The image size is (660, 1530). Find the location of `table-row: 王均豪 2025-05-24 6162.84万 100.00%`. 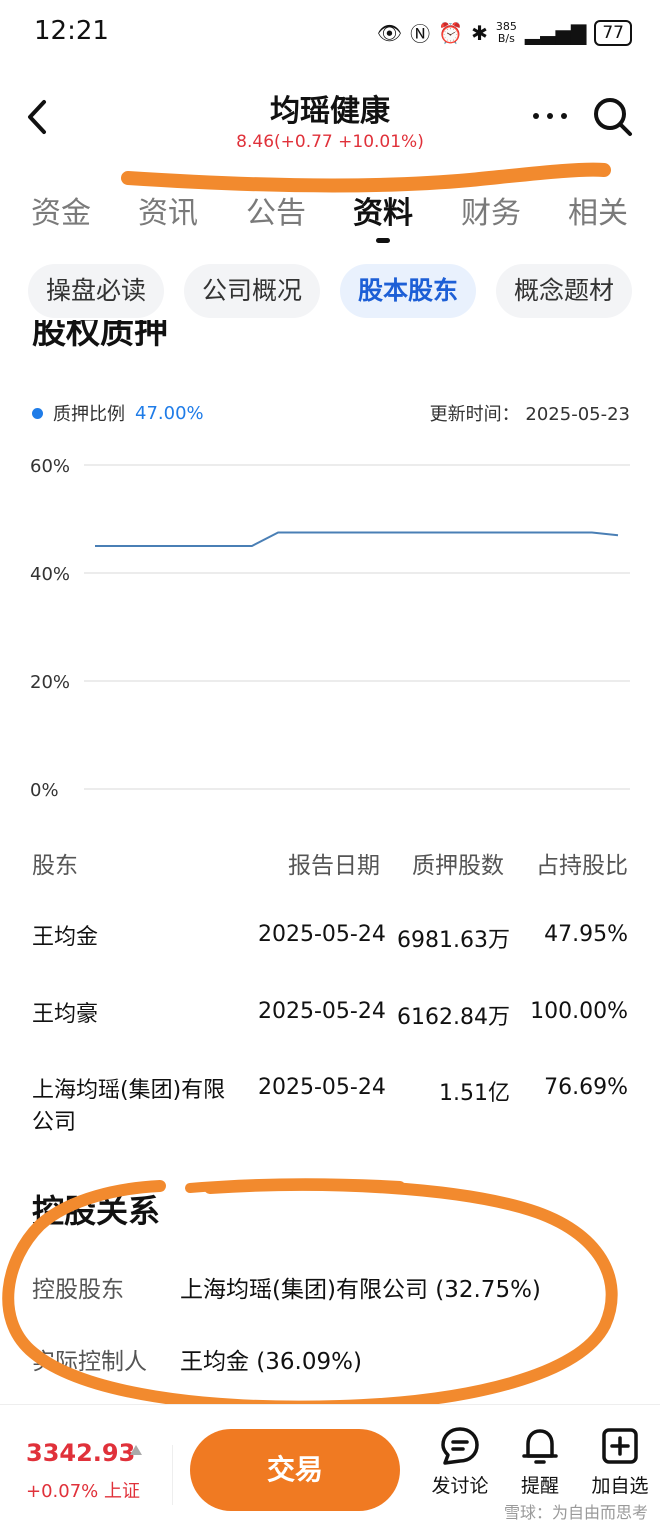

table-row: 王均豪 2025-05-24 6162.84万 100.00% is located at coordinates (330, 1019).